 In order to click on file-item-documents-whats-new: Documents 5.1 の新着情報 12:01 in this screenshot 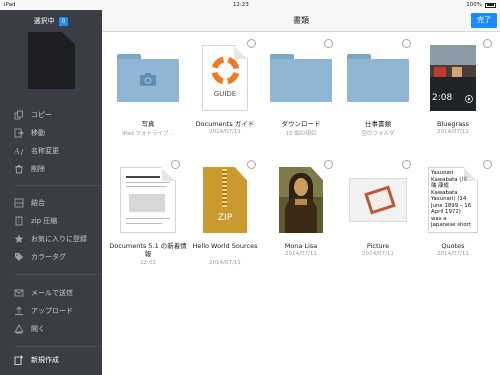, I will do `click(148, 215)`.